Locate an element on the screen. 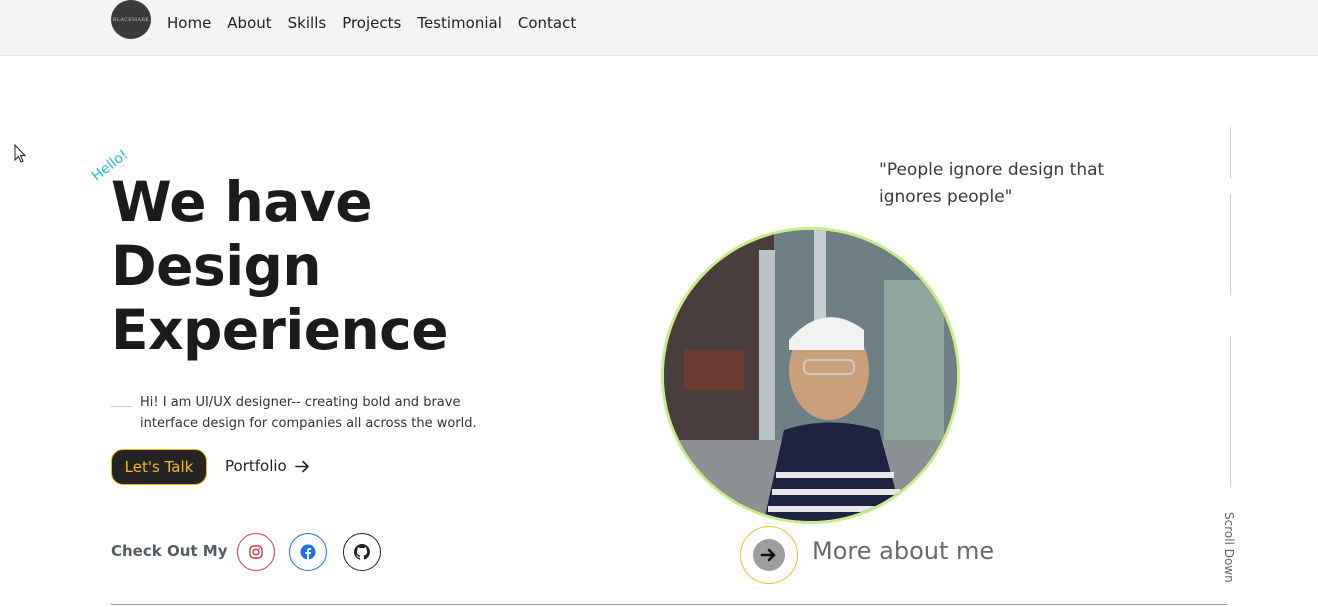 The image size is (1318, 607). more-about-inner is located at coordinates (769, 555).